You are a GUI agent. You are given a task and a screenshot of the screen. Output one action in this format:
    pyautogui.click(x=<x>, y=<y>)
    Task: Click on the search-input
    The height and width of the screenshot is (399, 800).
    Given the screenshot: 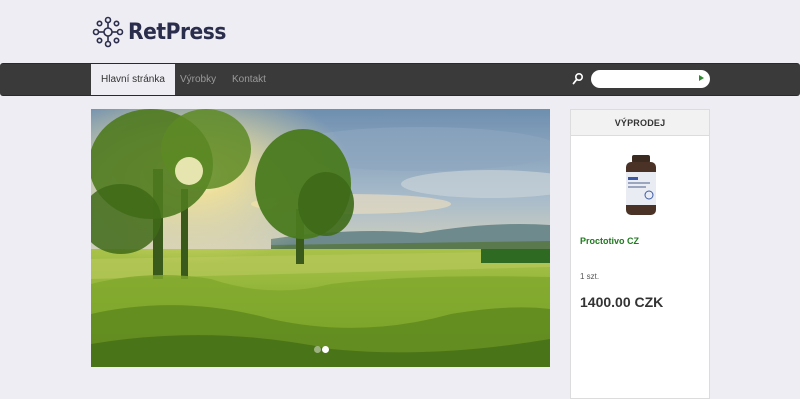 What is the action you would take?
    pyautogui.click(x=650, y=79)
    